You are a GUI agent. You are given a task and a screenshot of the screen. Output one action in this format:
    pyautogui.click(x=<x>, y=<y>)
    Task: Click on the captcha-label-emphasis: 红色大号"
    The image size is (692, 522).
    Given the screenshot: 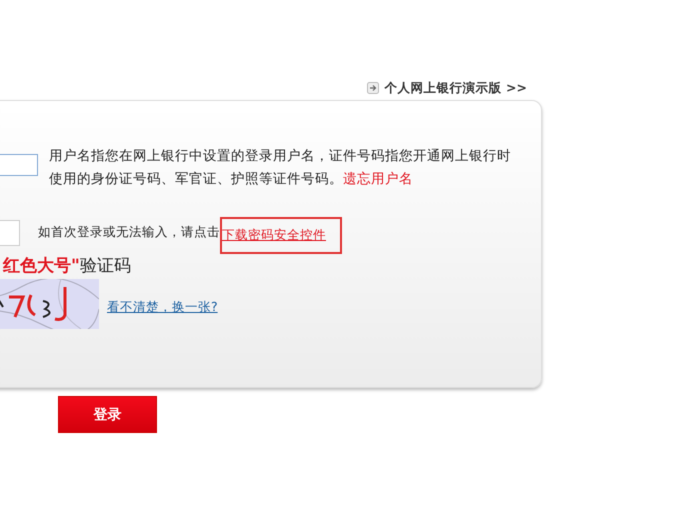 What is the action you would take?
    pyautogui.click(x=41, y=266)
    